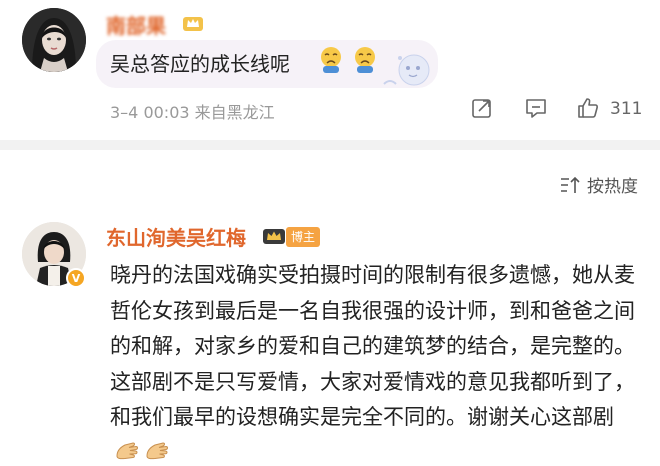  What do you see at coordinates (76, 278) in the screenshot?
I see `v-badge-icon: V` at bounding box center [76, 278].